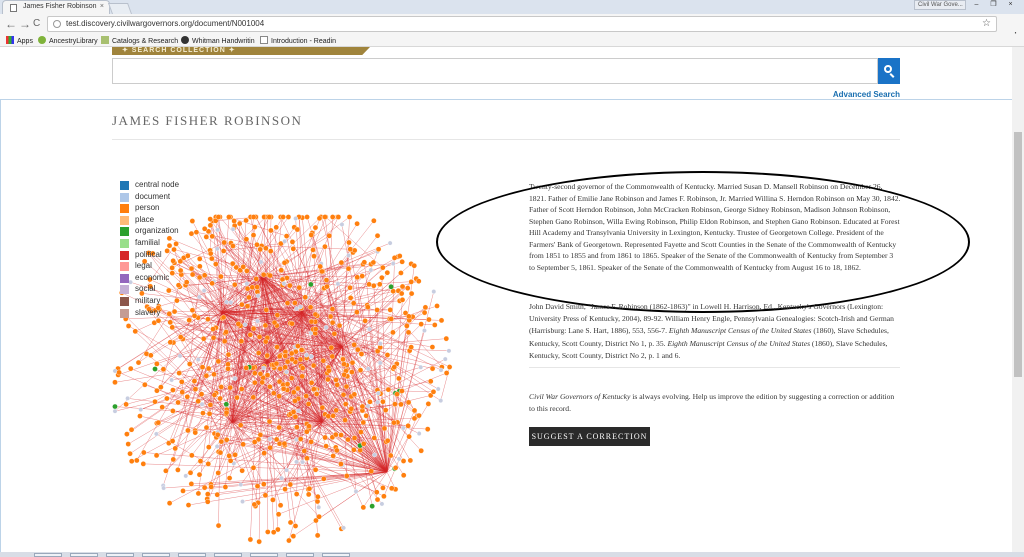 This screenshot has height=557, width=1024. Describe the element at coordinates (976, 5) in the screenshot. I see `minimize-icon: –` at that location.